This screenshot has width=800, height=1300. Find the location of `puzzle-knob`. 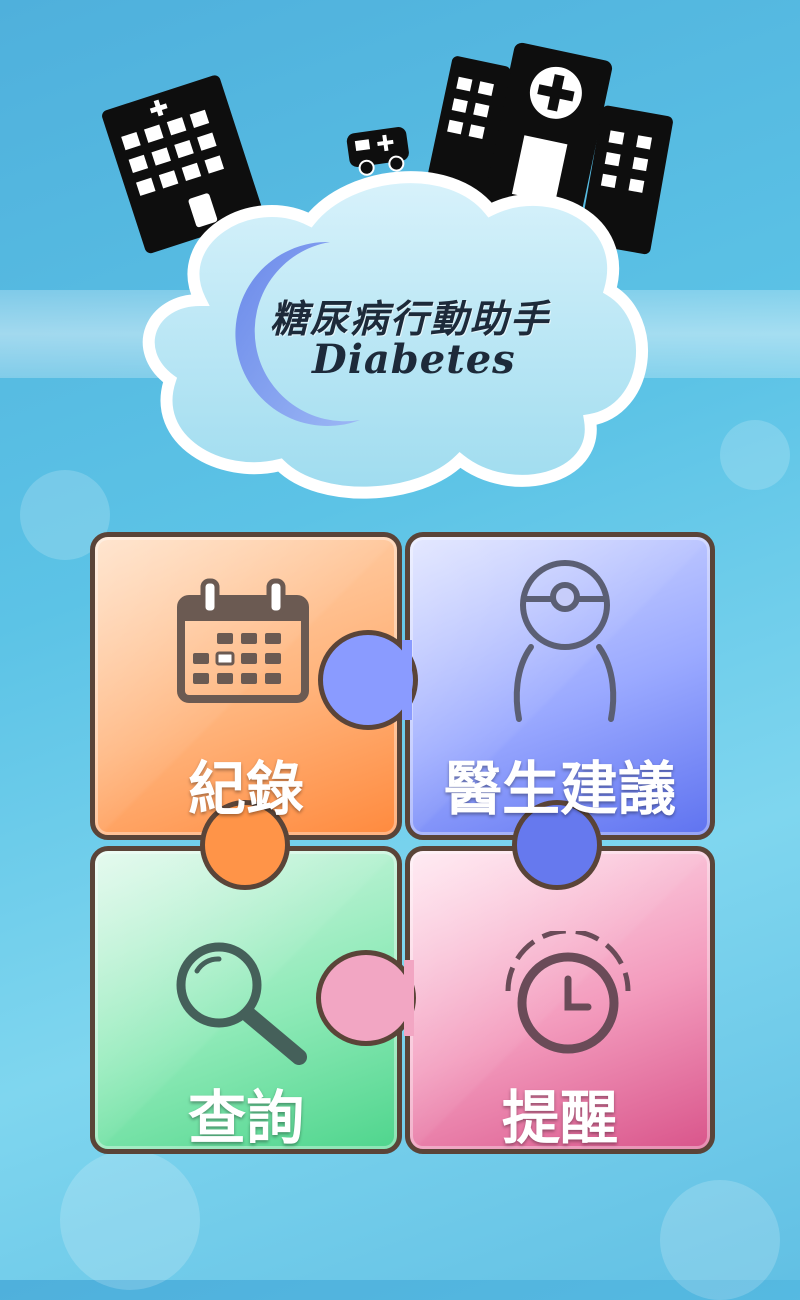

puzzle-knob is located at coordinates (366, 998).